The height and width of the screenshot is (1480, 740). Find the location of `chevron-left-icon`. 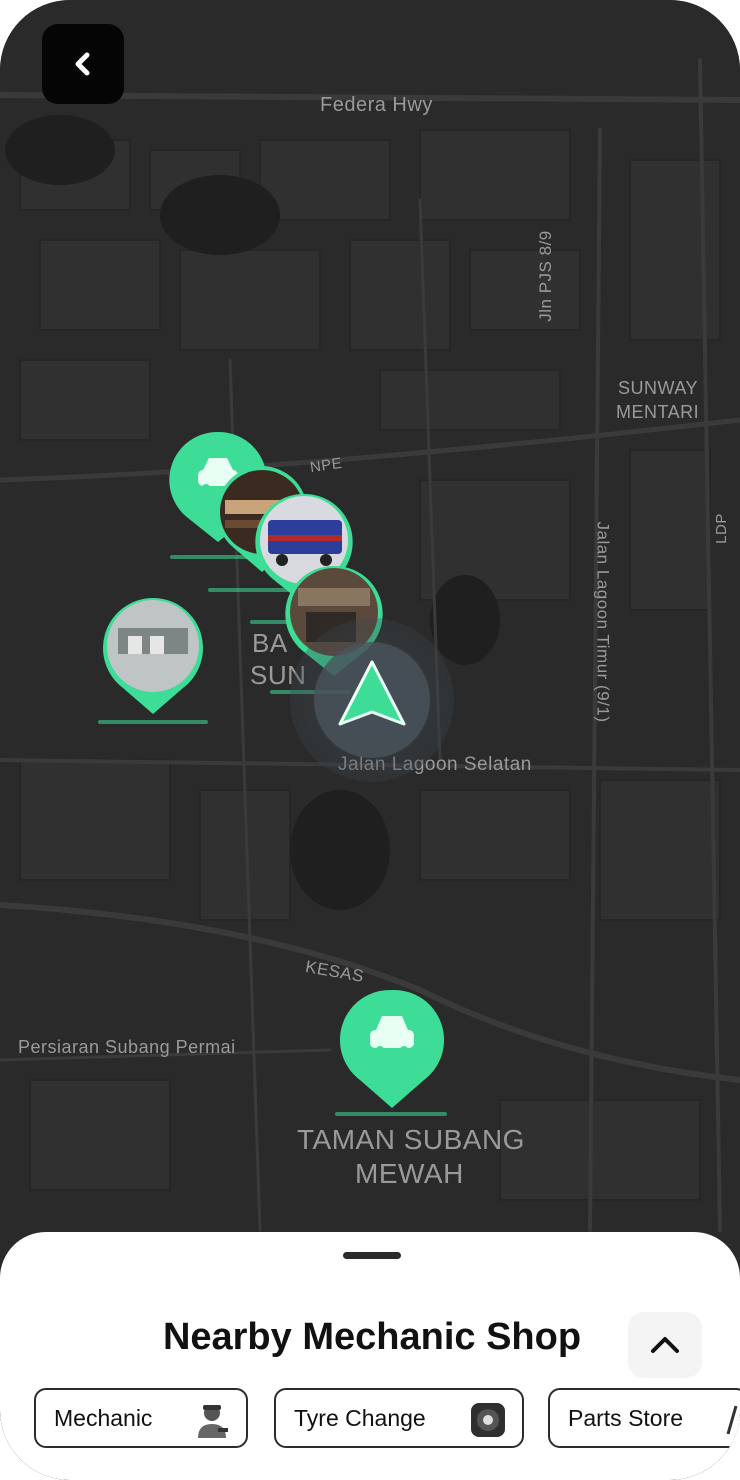

chevron-left-icon is located at coordinates (82, 64).